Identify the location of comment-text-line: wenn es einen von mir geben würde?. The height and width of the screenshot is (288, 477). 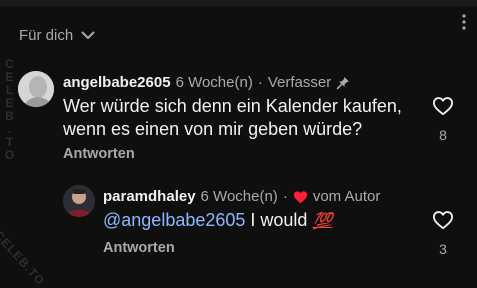
(213, 129).